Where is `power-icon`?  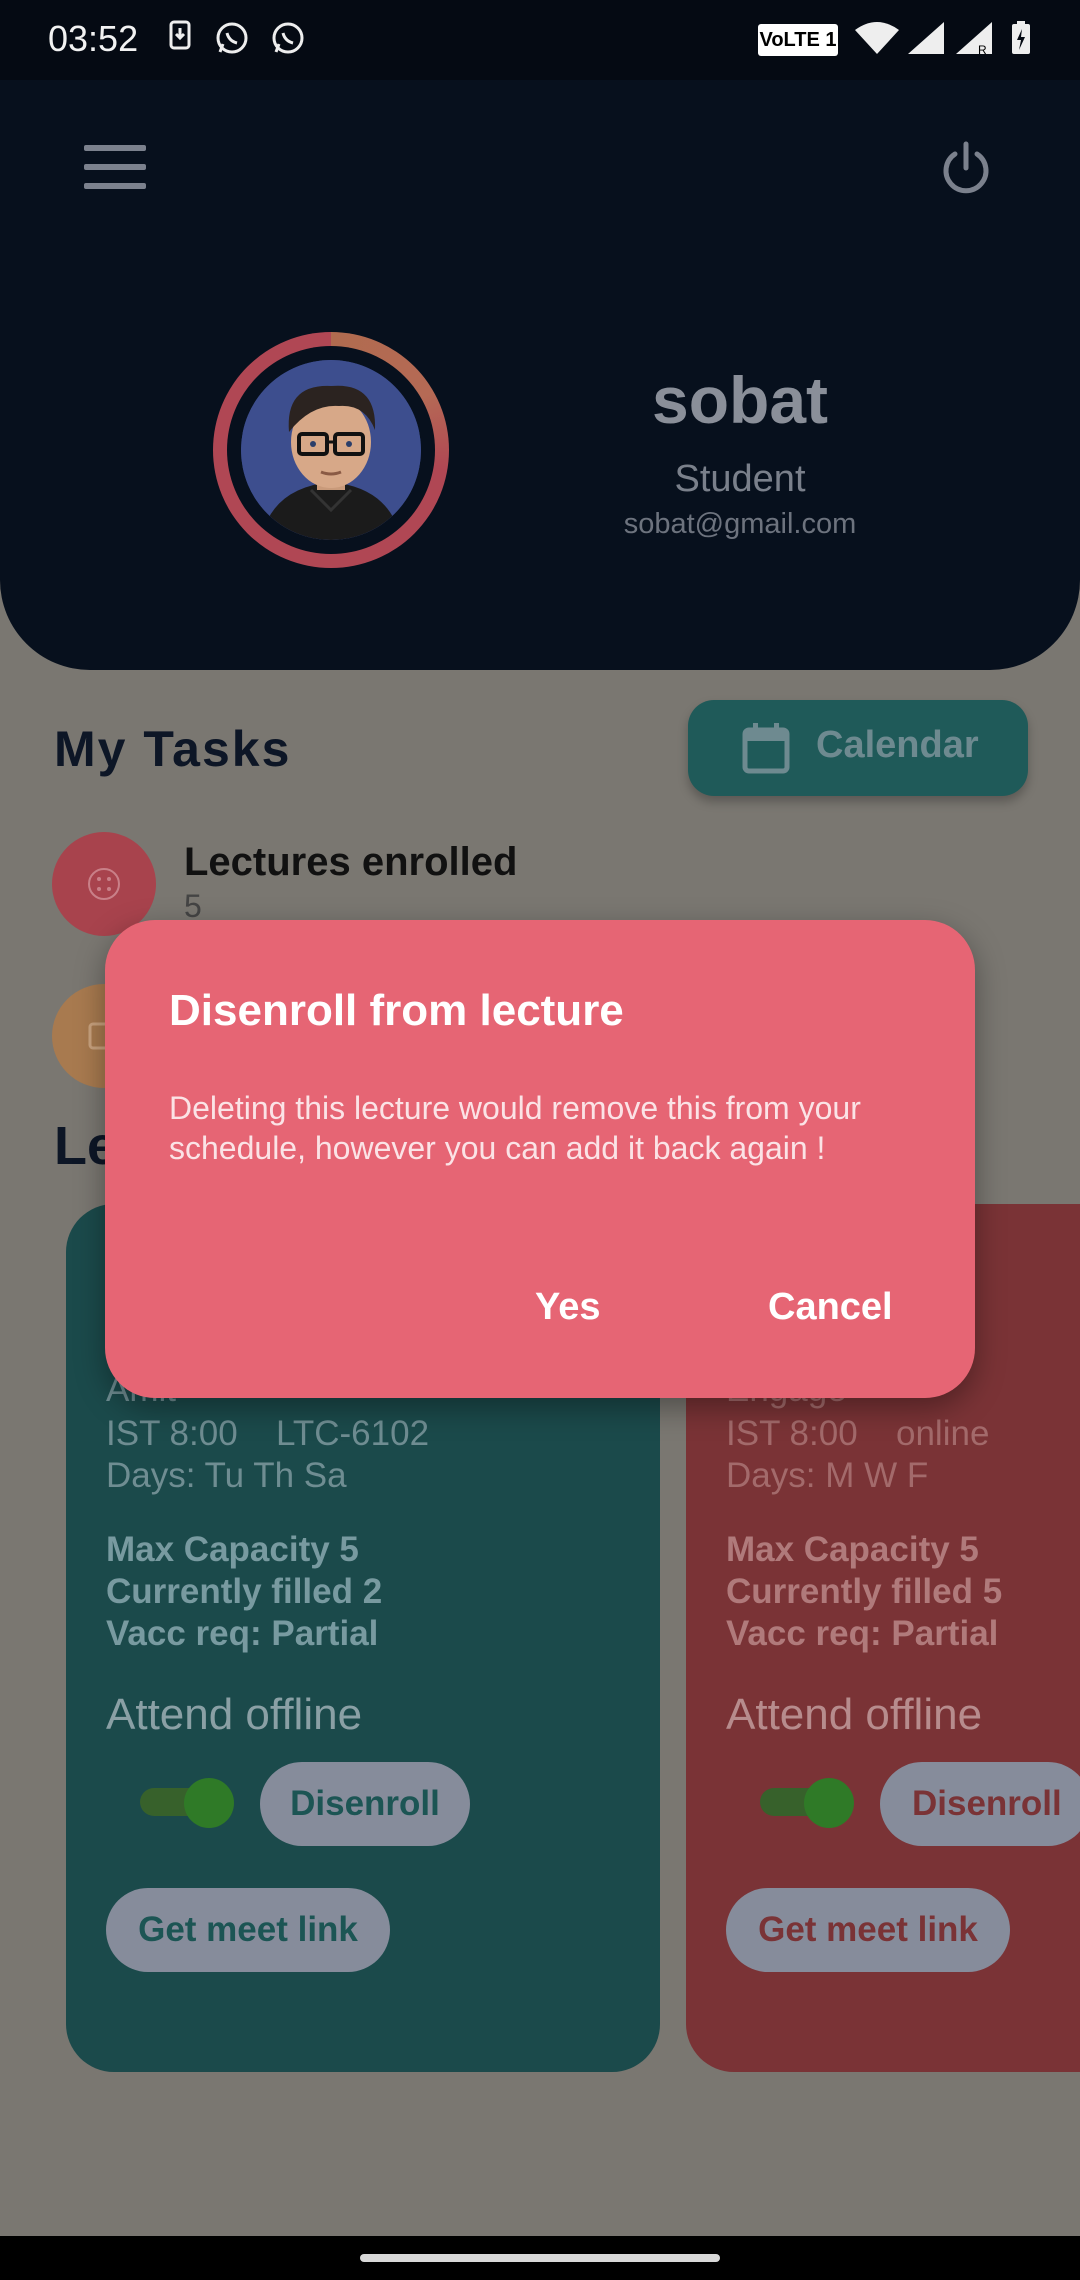
power-icon is located at coordinates (966, 168).